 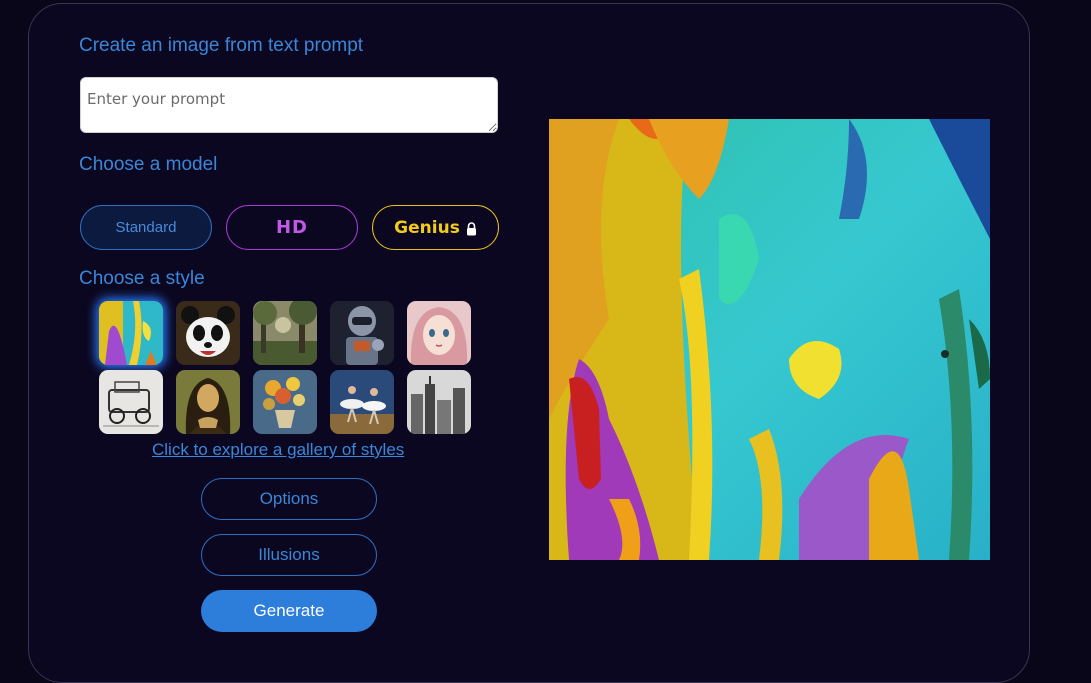 I want to click on style-grid, so click(x=285, y=367).